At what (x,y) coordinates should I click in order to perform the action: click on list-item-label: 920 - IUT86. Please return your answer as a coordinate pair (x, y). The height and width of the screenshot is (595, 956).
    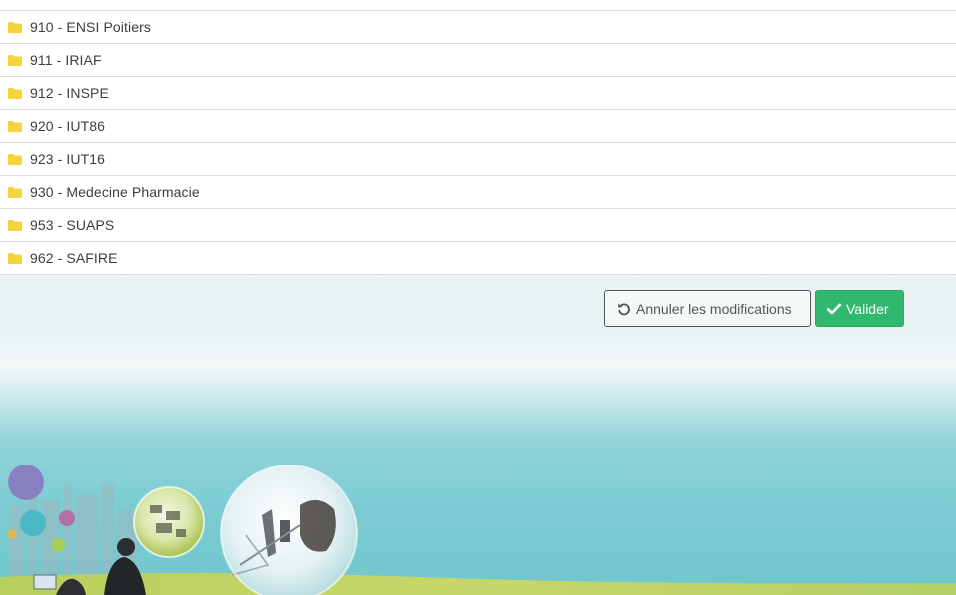
    Looking at the image, I should click on (68, 126).